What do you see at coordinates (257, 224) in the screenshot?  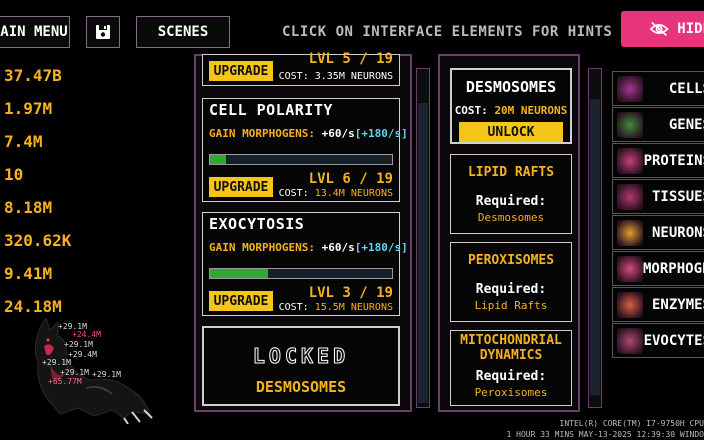 I see `upgrade-title: EXOCYTOSIS` at bounding box center [257, 224].